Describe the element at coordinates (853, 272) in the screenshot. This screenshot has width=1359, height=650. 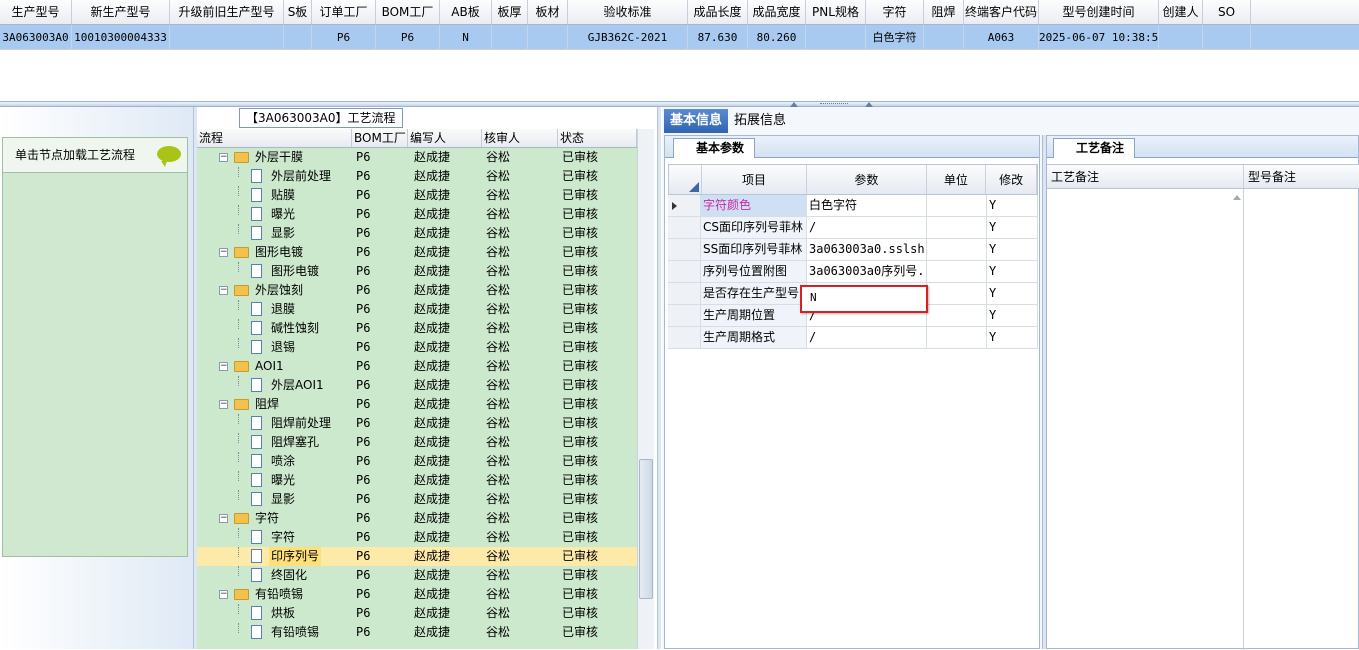
I see `param-row: 序列号位置附图 3a063003a0序列号... Y` at that location.